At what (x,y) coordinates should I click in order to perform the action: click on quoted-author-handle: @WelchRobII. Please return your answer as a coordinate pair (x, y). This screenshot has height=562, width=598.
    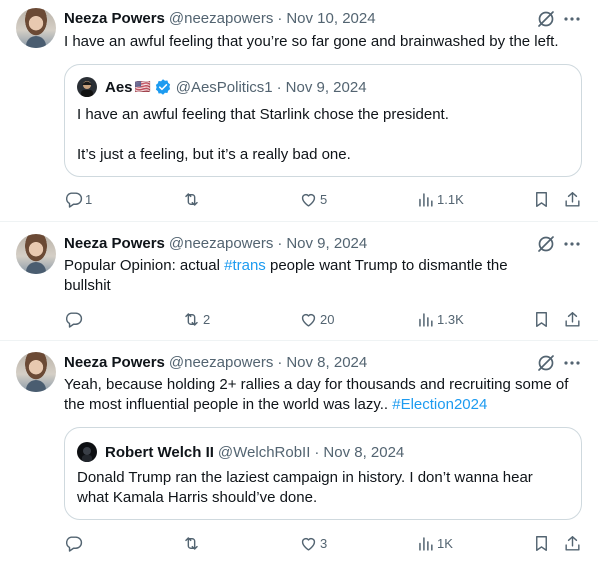
    Looking at the image, I should click on (264, 452).